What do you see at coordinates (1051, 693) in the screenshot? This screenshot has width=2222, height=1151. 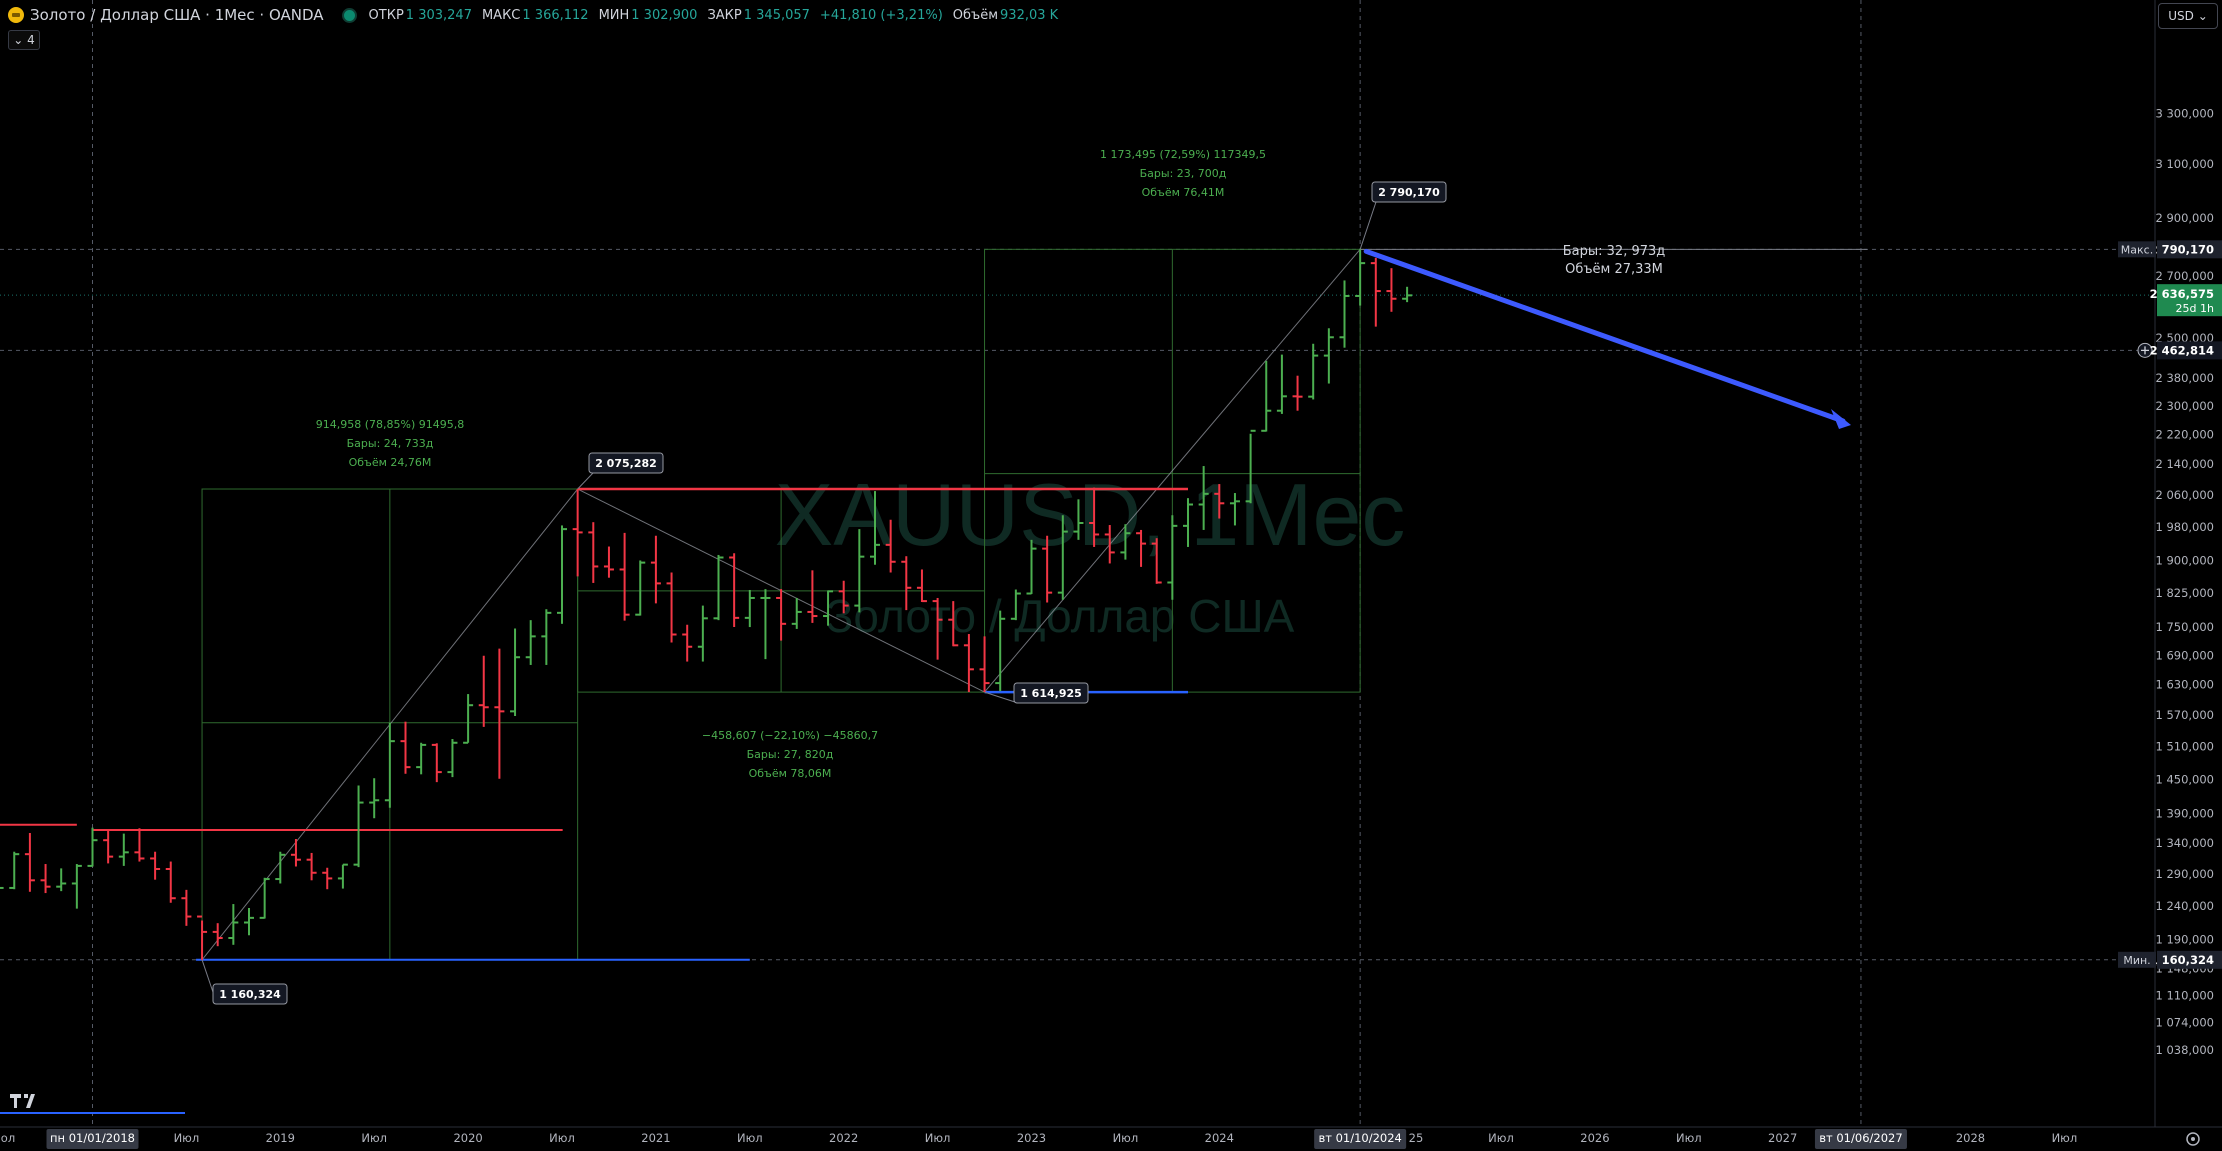 I see `price-point-value: 1 614,925` at bounding box center [1051, 693].